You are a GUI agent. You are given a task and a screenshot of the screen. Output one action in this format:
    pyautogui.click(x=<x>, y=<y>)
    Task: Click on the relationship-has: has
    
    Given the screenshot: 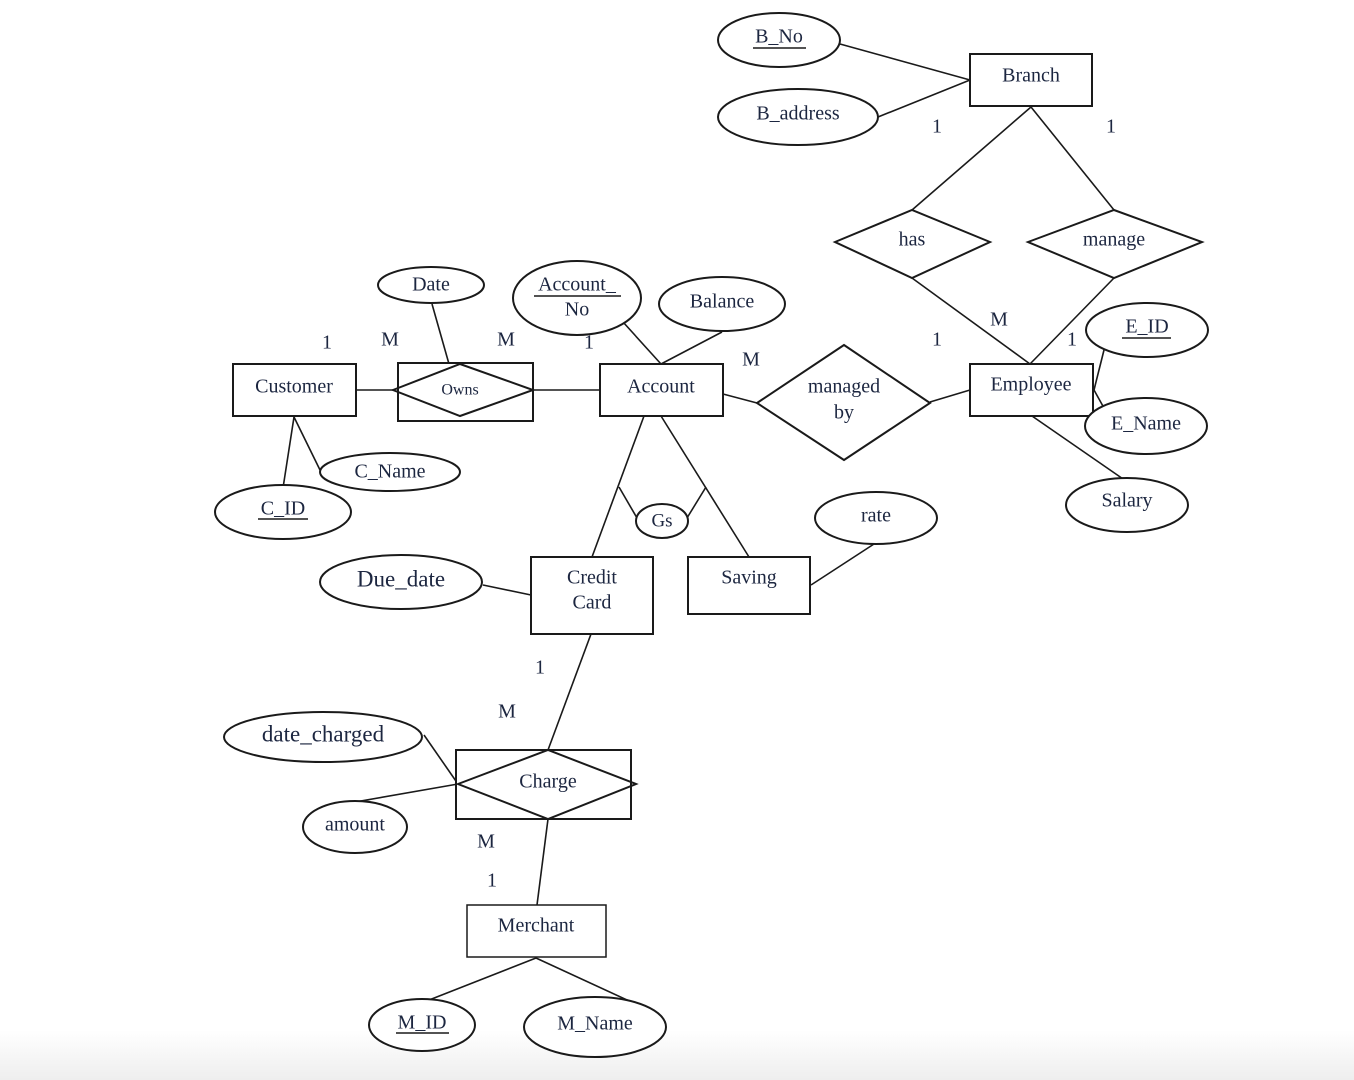 What is the action you would take?
    pyautogui.click(x=912, y=244)
    